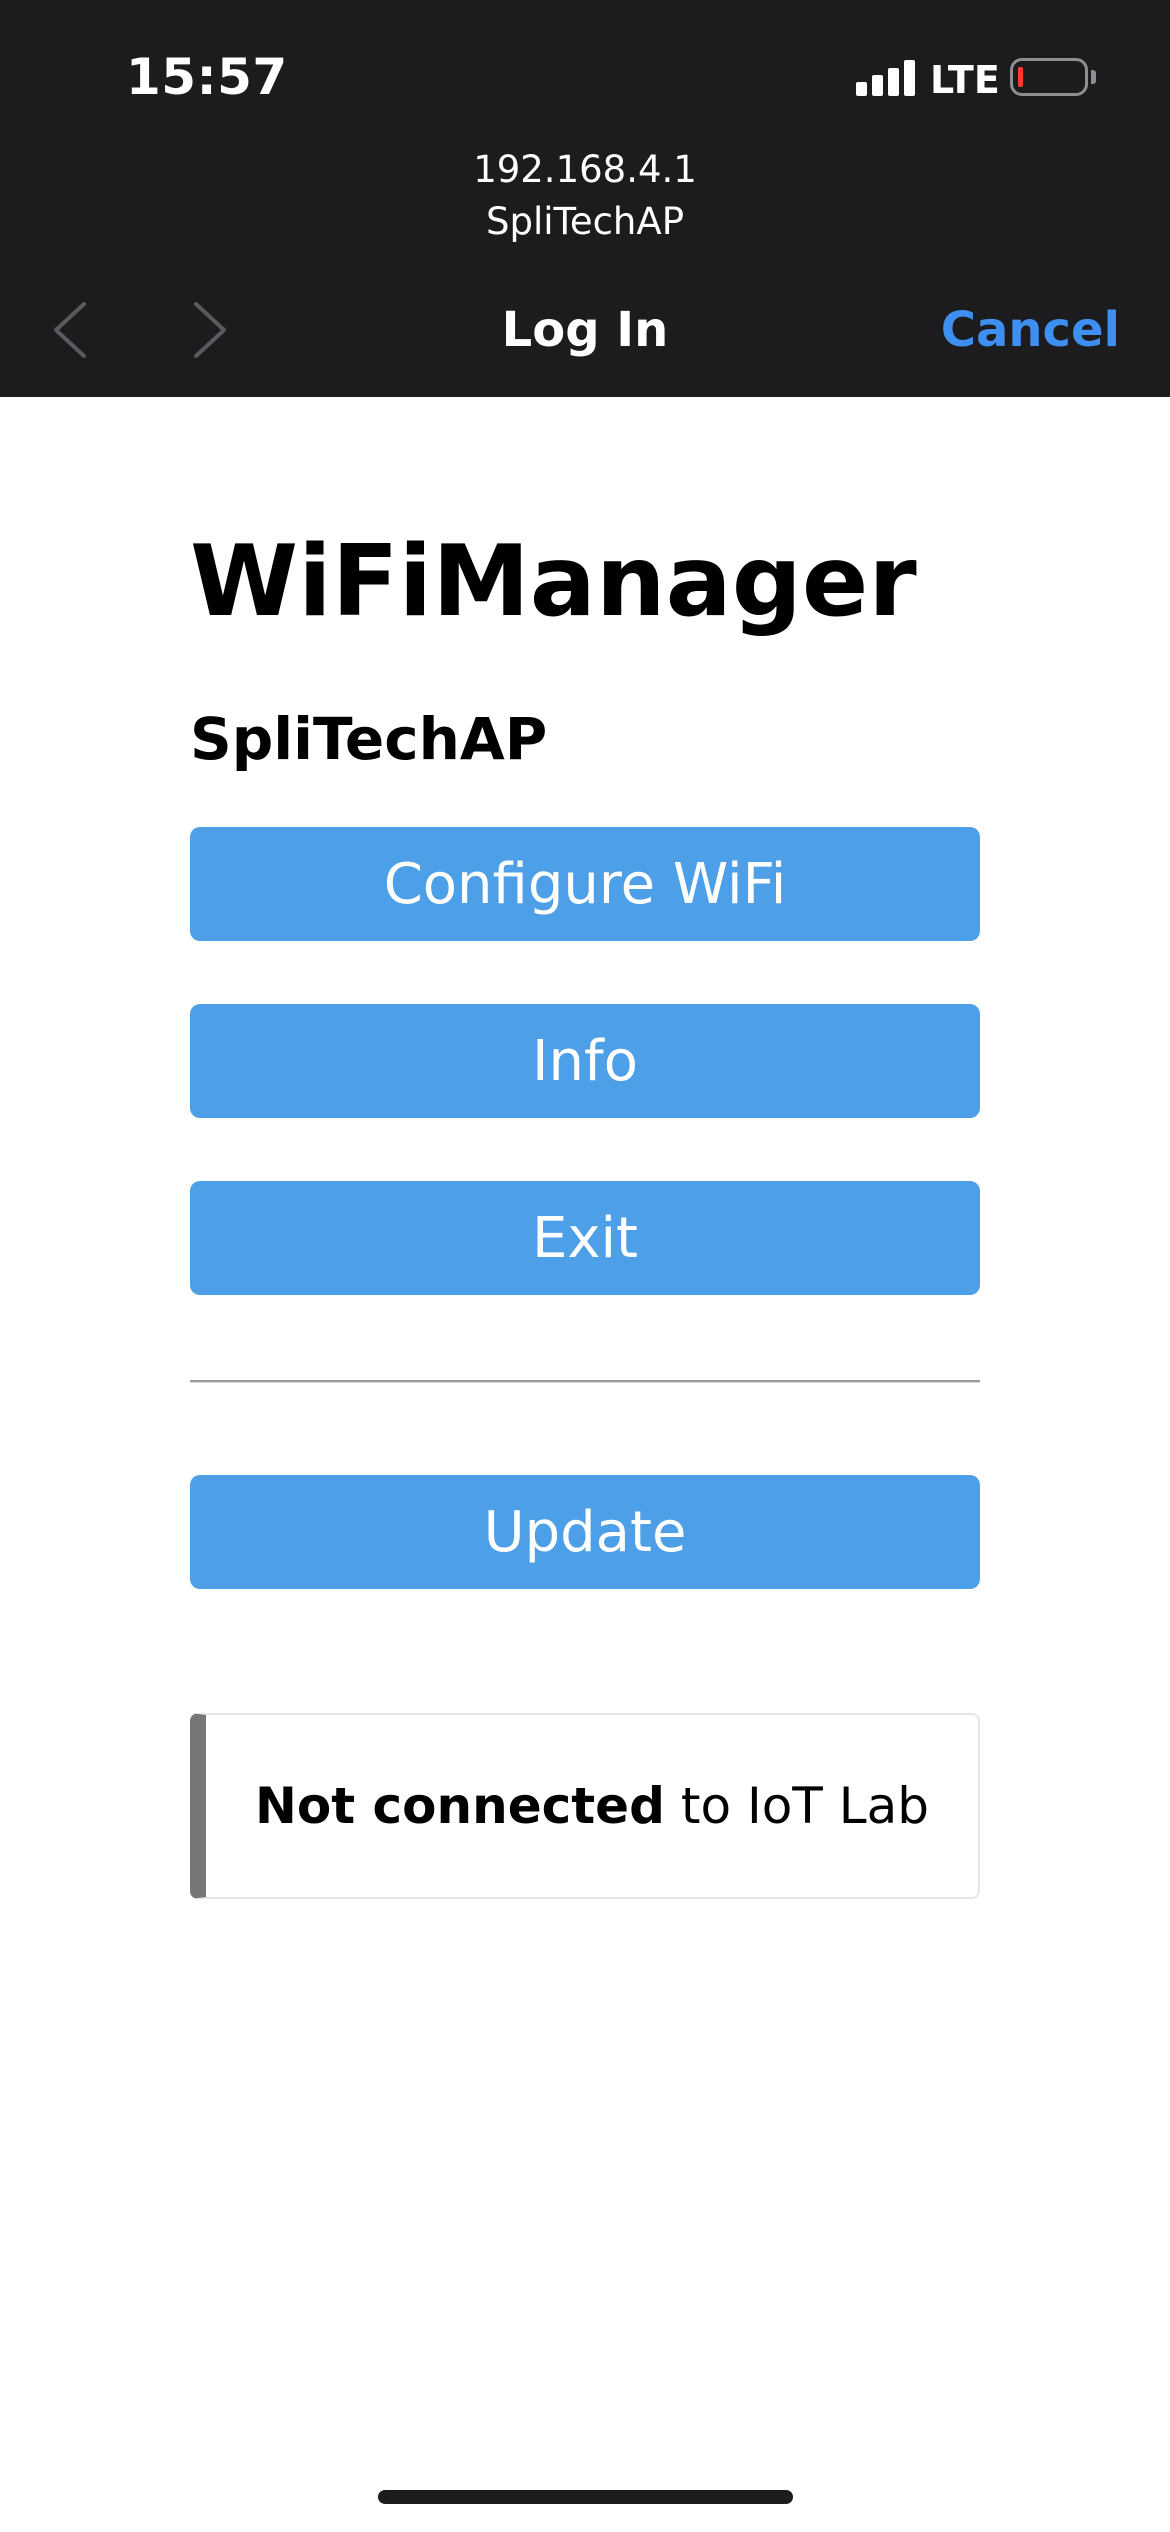 The height and width of the screenshot is (2532, 1170). I want to click on ssid-heading: SpliTechAP, so click(369, 739).